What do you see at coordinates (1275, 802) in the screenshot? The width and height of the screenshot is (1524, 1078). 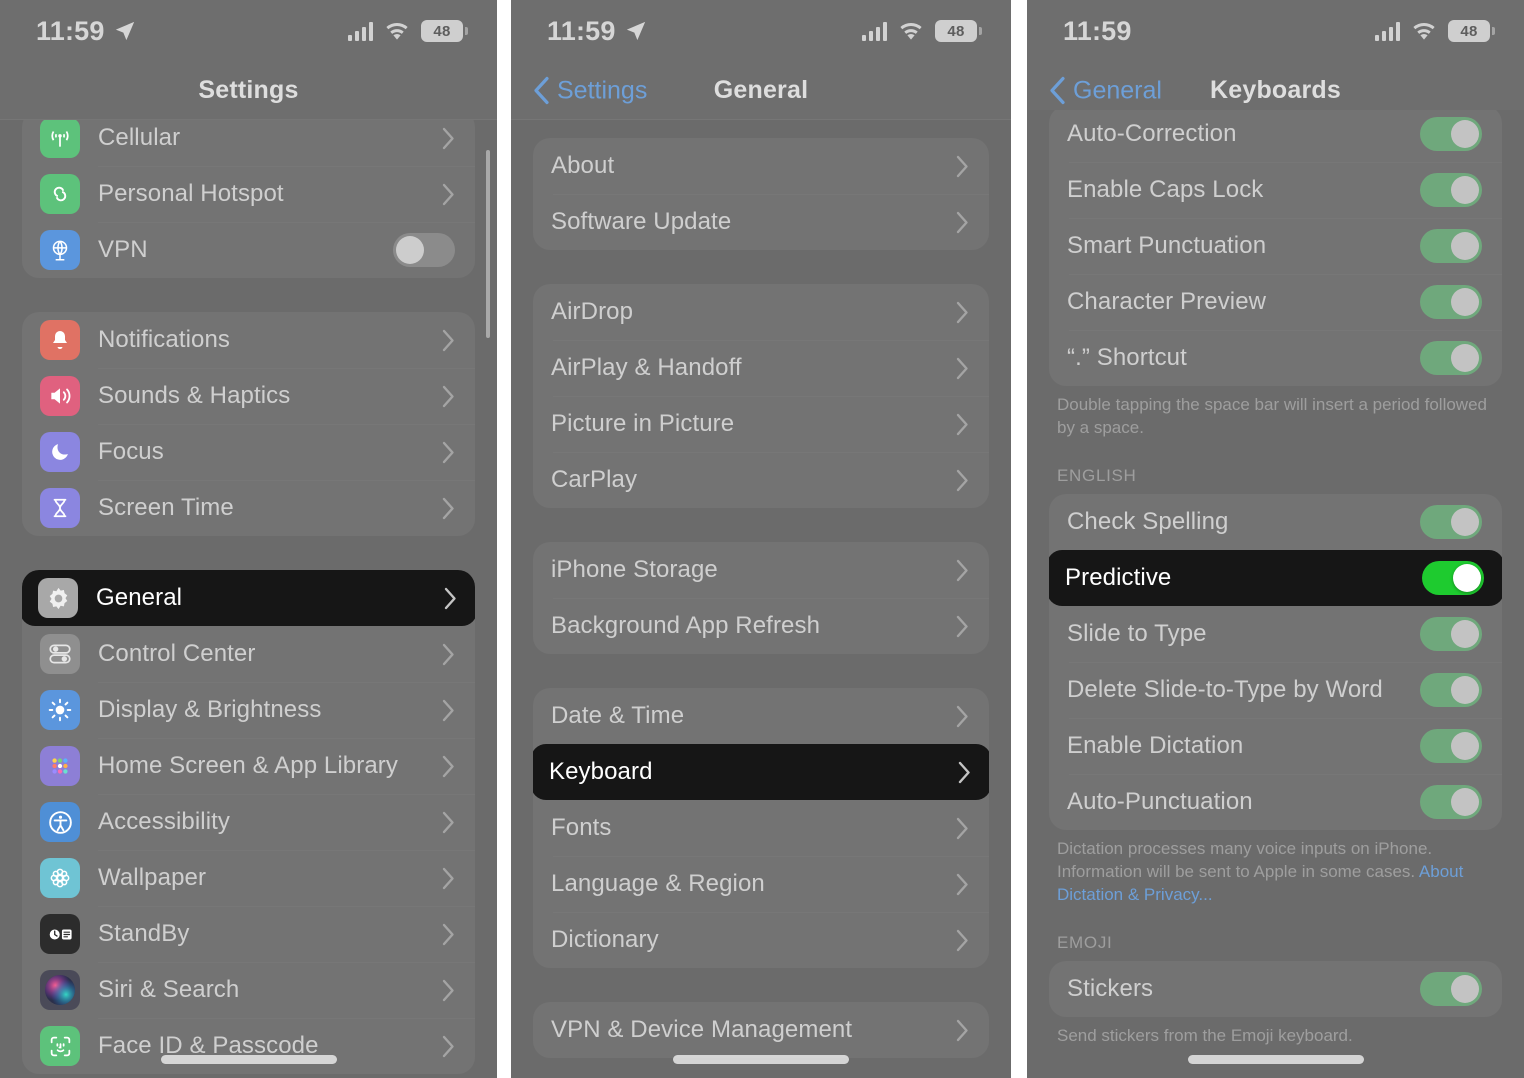 I see `settings-row: Auto-Punctuation` at bounding box center [1275, 802].